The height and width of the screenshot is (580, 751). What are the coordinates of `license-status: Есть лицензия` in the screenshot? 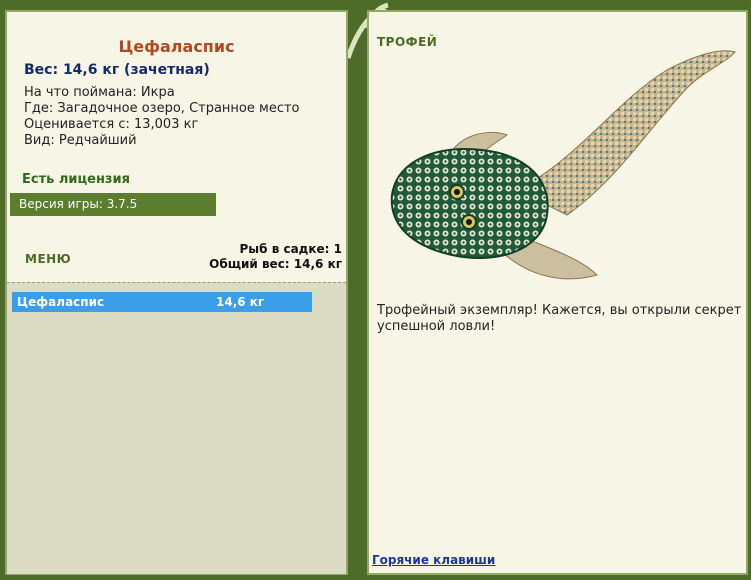 It's located at (76, 179).